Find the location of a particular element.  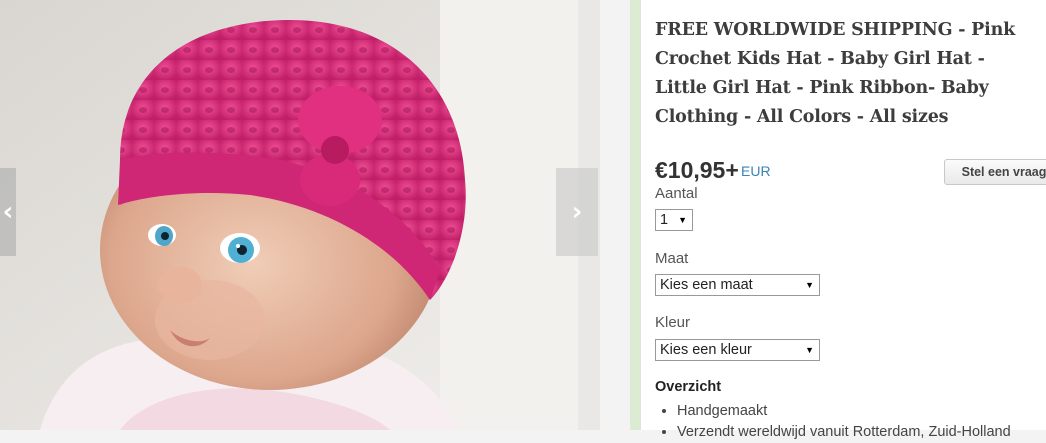

chevron-right-icon: › is located at coordinates (577, 212).